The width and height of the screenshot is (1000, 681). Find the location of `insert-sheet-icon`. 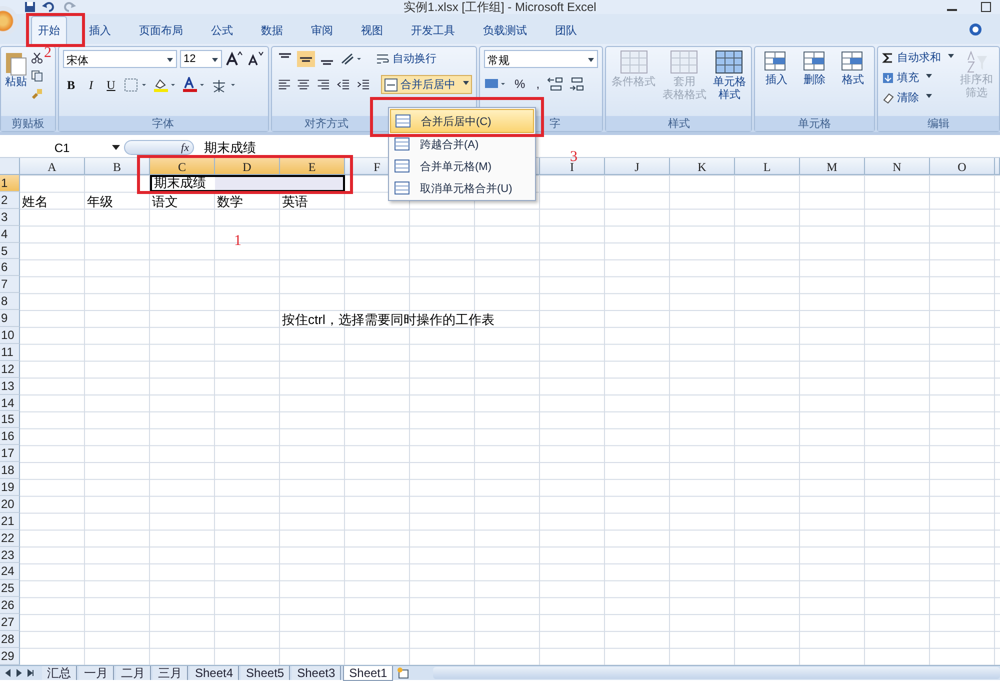

insert-sheet-icon is located at coordinates (403, 673).